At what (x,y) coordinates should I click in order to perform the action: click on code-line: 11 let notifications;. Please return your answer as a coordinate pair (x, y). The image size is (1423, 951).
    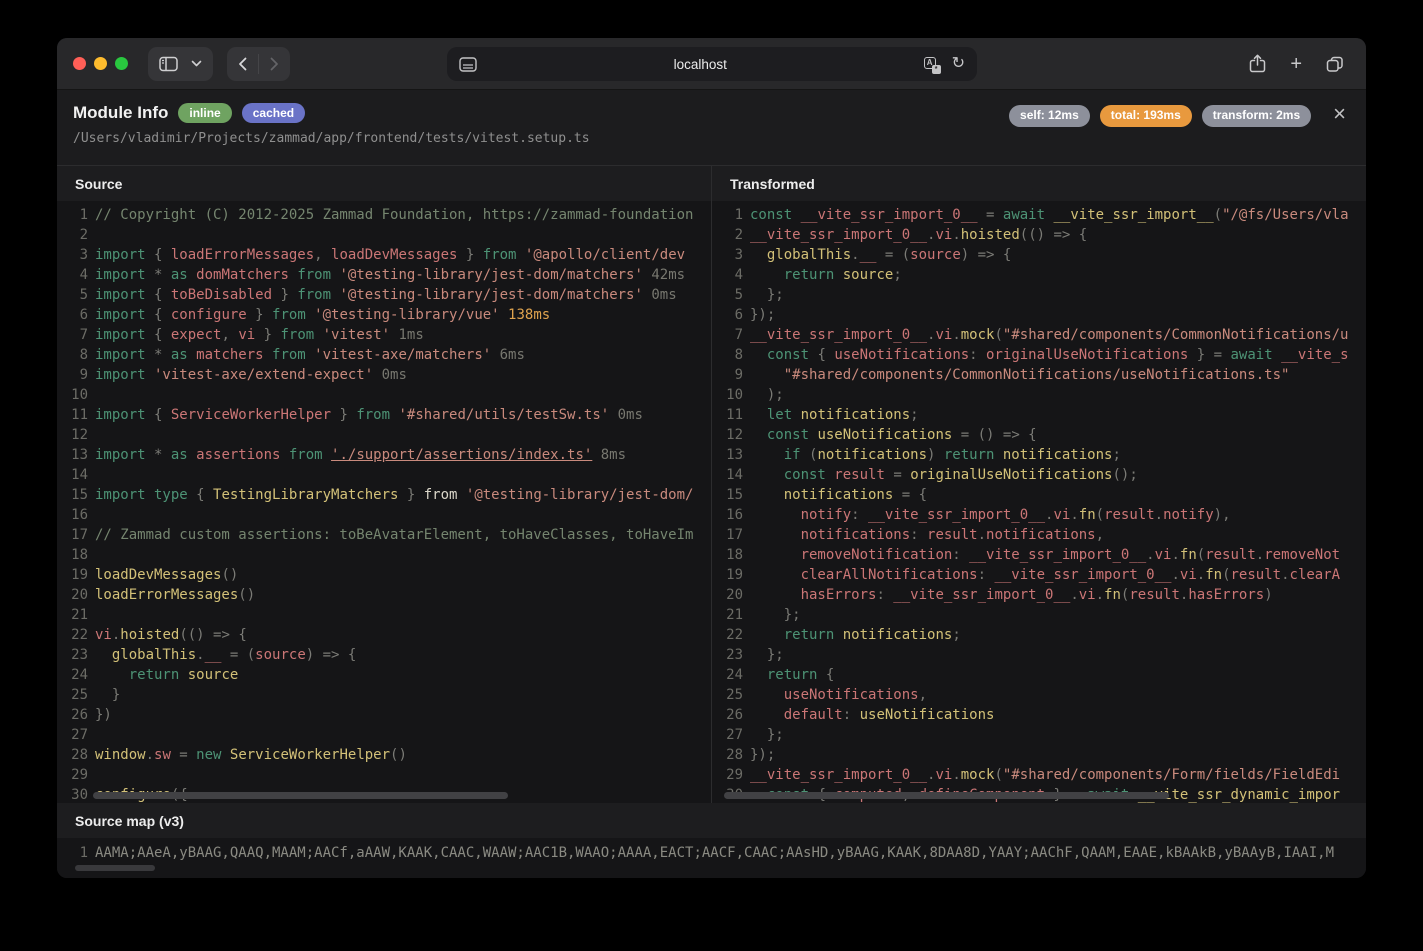
    Looking at the image, I should click on (822, 415).